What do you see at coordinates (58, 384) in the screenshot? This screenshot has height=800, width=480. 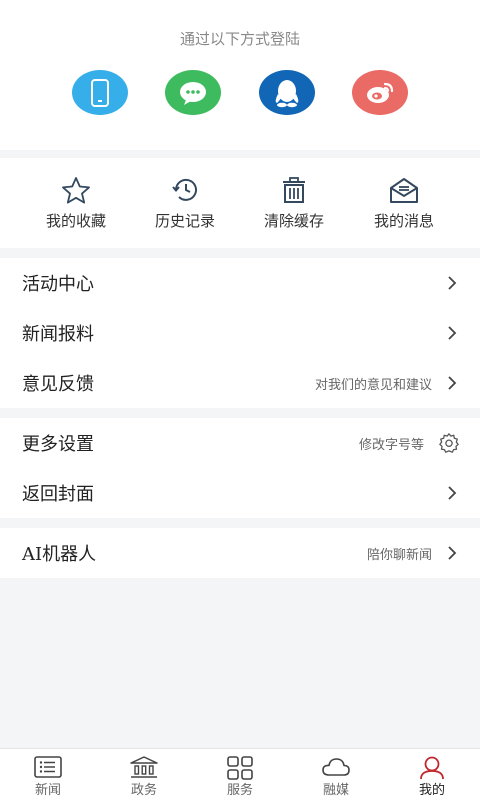 I see `menu-item-label: 意见反馈` at bounding box center [58, 384].